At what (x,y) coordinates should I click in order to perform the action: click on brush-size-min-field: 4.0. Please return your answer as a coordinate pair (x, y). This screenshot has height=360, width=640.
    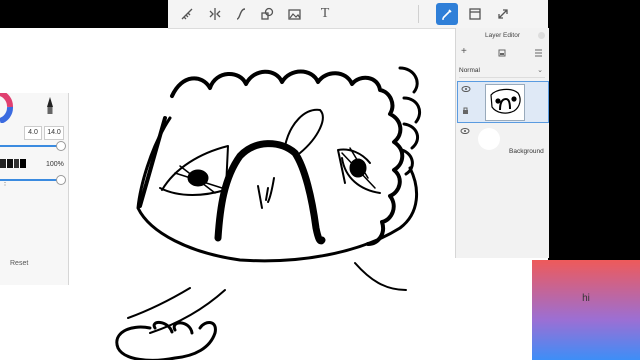
    Looking at the image, I should click on (33, 133).